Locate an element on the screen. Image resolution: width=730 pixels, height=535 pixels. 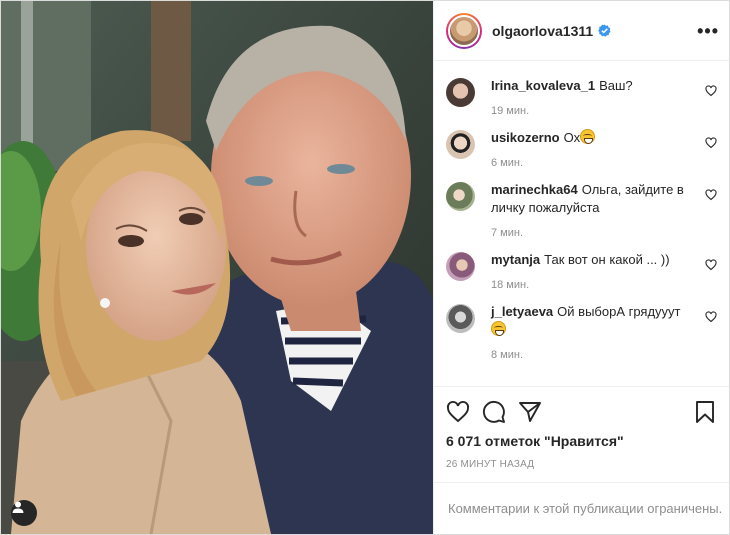
likes-count: 6 071 отметок "Нравится" is located at coordinates (581, 441).